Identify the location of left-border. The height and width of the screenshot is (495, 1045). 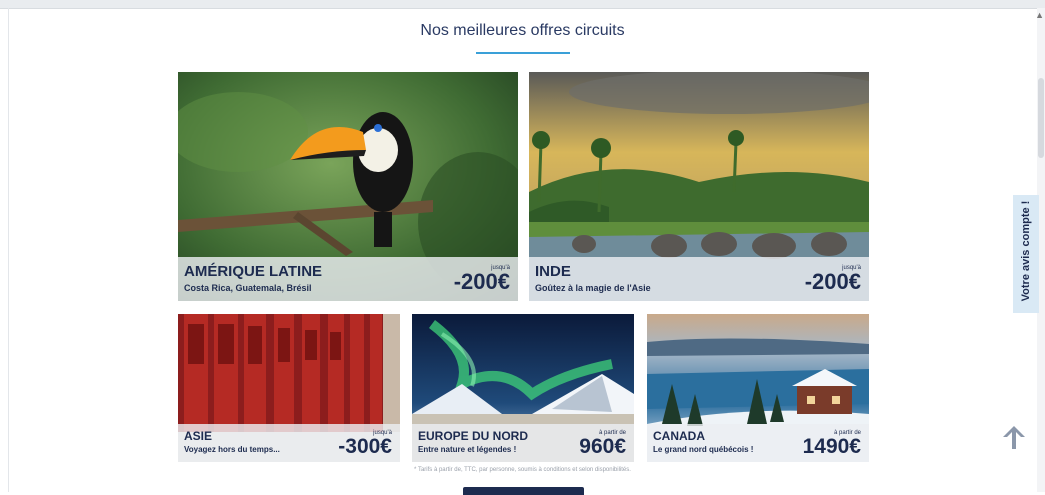
(8, 250).